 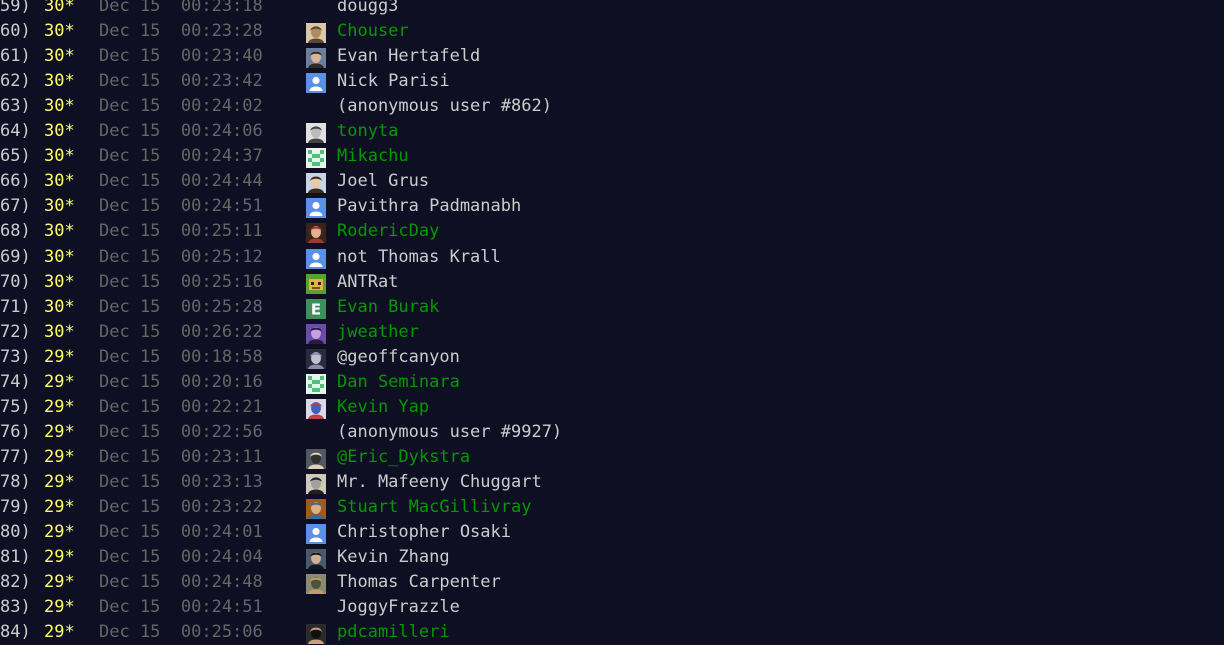 I want to click on rank-number: 67), so click(x=15, y=206).